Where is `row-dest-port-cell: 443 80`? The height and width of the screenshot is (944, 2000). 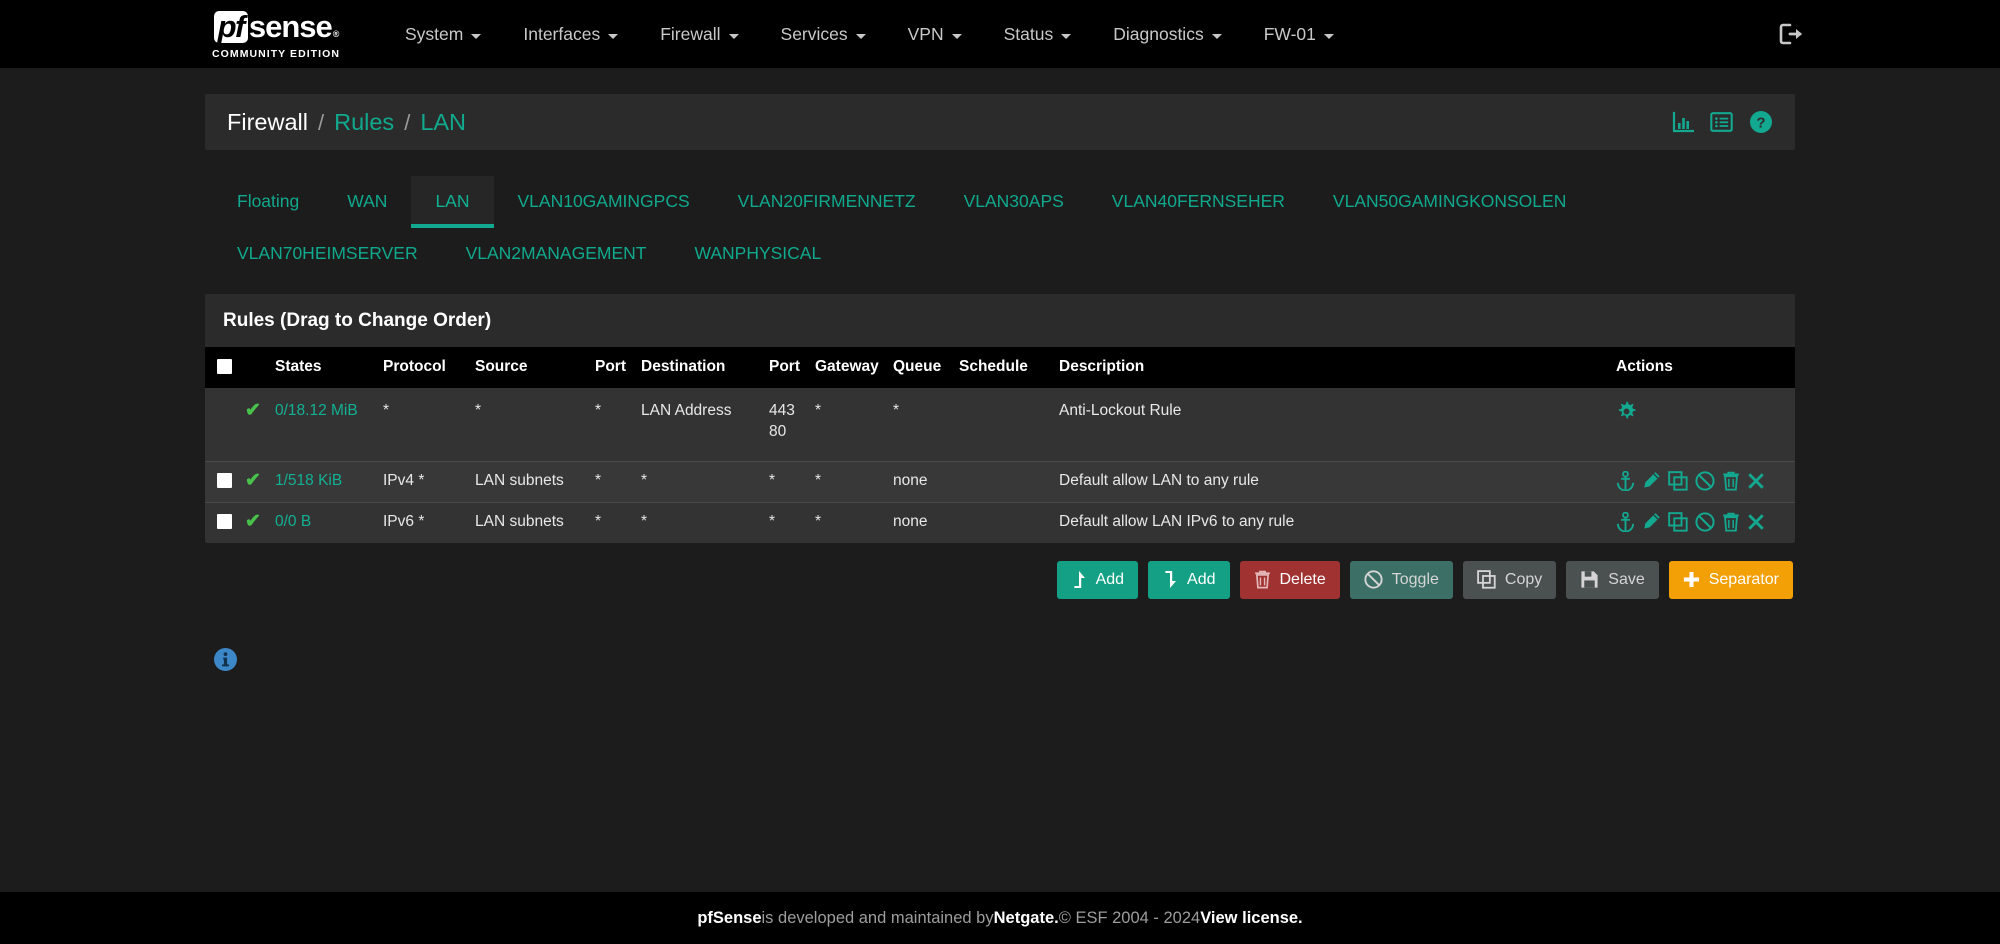
row-dest-port-cell: 443 80 is located at coordinates (786, 424).